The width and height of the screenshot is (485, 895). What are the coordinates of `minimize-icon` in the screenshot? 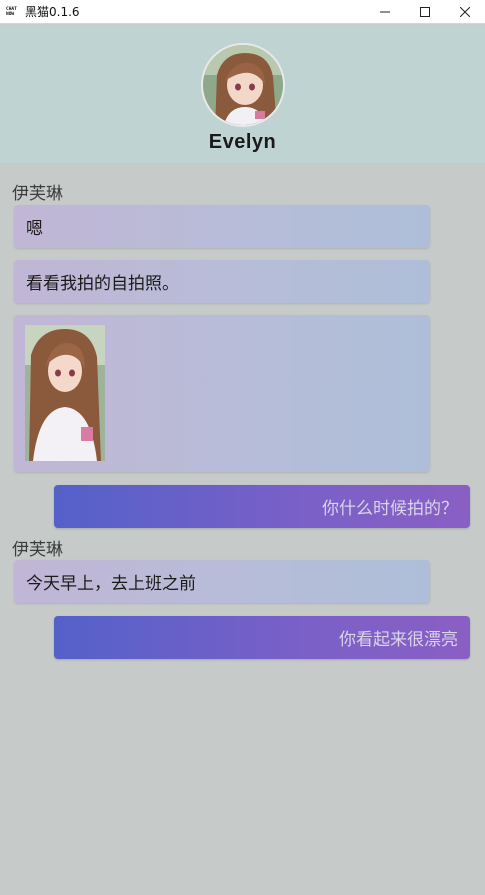 It's located at (385, 12).